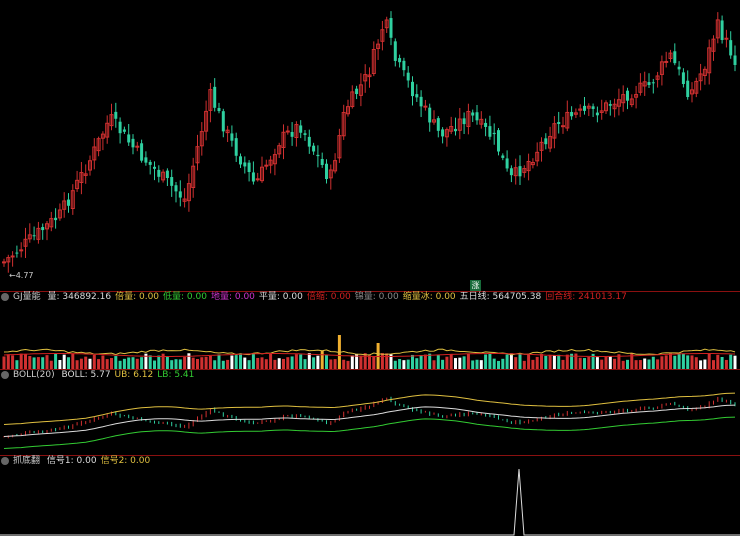 The width and height of the screenshot is (740, 536). What do you see at coordinates (370, 336) in the screenshot?
I see `volume-chart` at bounding box center [370, 336].